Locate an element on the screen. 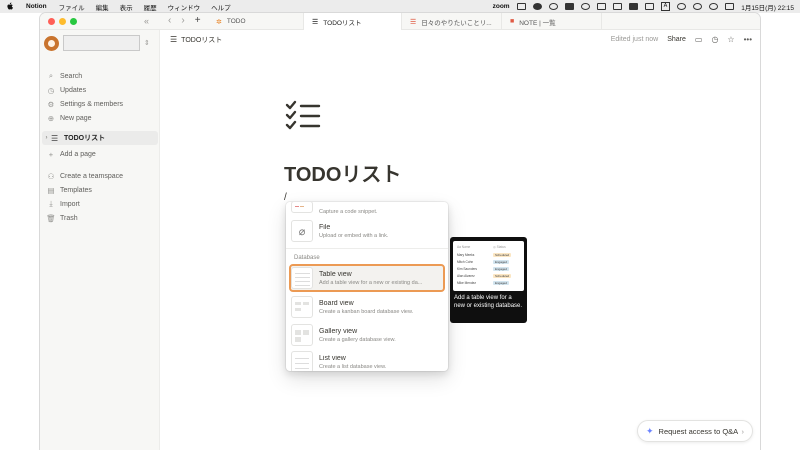 This screenshot has width=800, height=450. menu-edit: 編集 is located at coordinates (102, 7).